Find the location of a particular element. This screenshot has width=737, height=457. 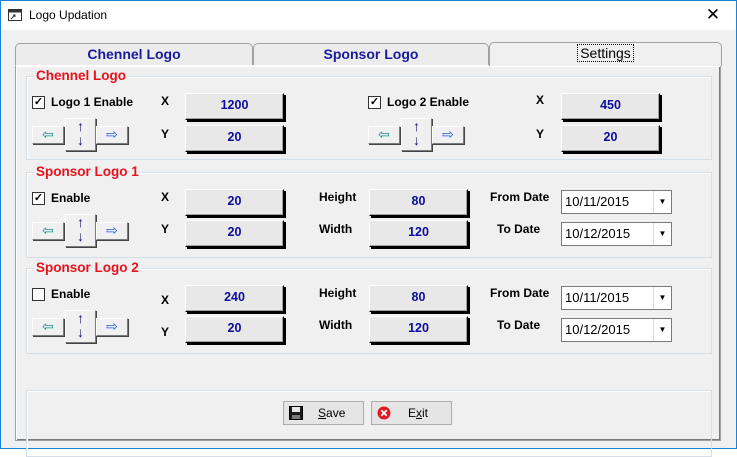

logo1-x-value: 1200 is located at coordinates (234, 106).